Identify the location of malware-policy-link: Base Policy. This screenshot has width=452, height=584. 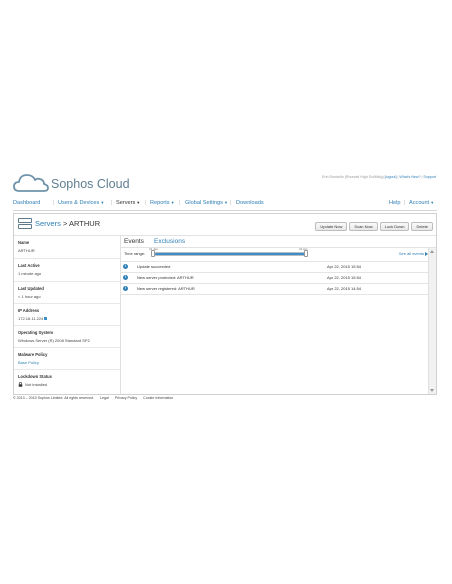
(28, 362).